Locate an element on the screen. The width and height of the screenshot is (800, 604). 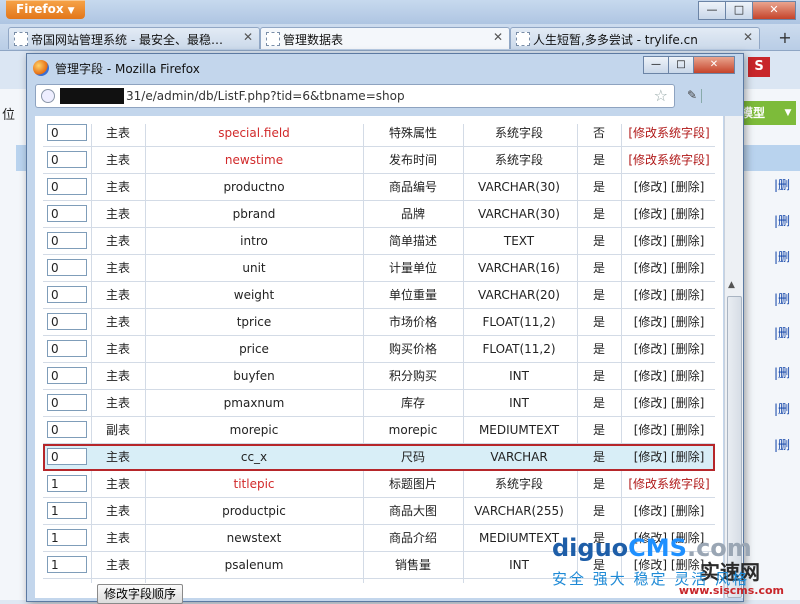
table-row: 0 主表 unit 计量单位 VARCHAR(16) 是 [修改] [删除] is located at coordinates (379, 268).